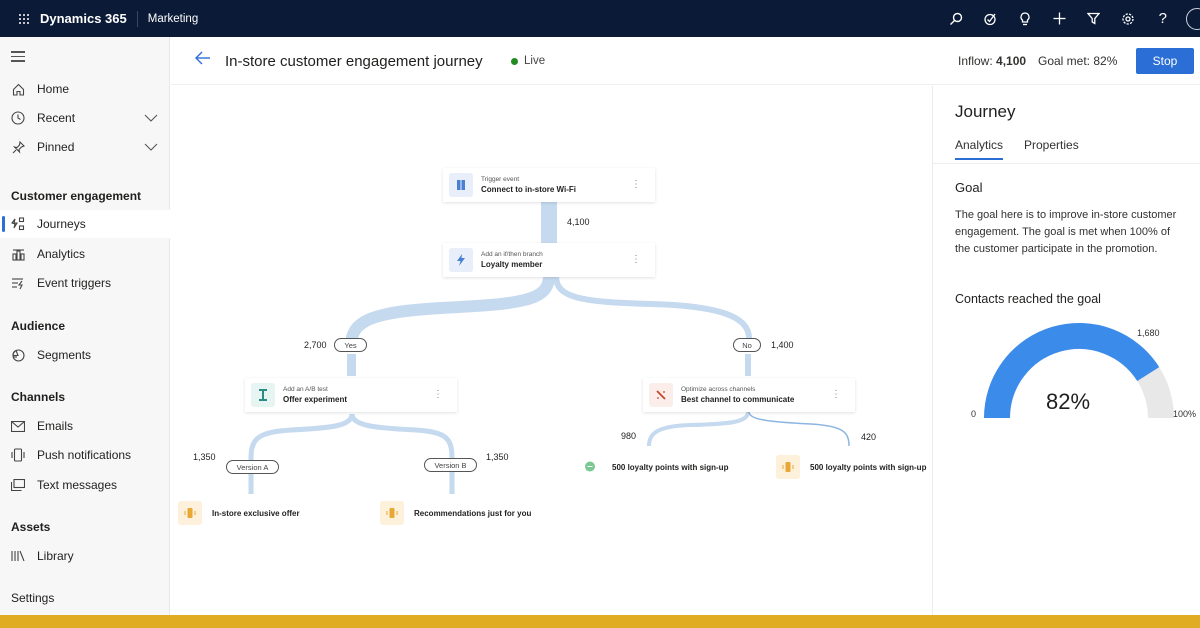  What do you see at coordinates (600, 18) in the screenshot?
I see `top-bar: Dynamics 365 Marketing ?` at bounding box center [600, 18].